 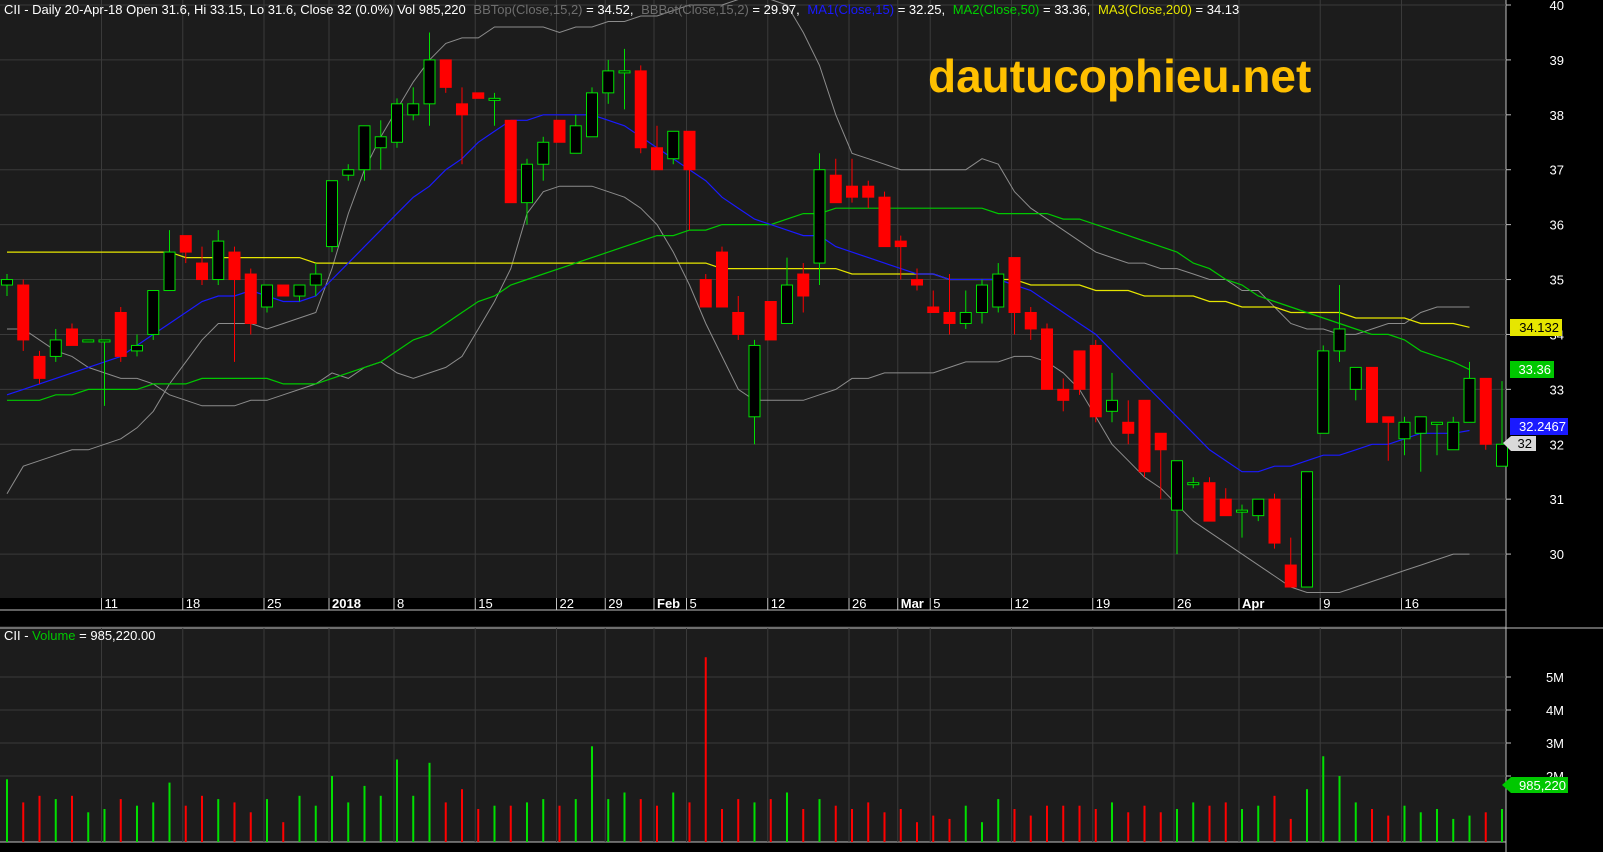 I want to click on date-tick-label: 19, so click(x=1103, y=603).